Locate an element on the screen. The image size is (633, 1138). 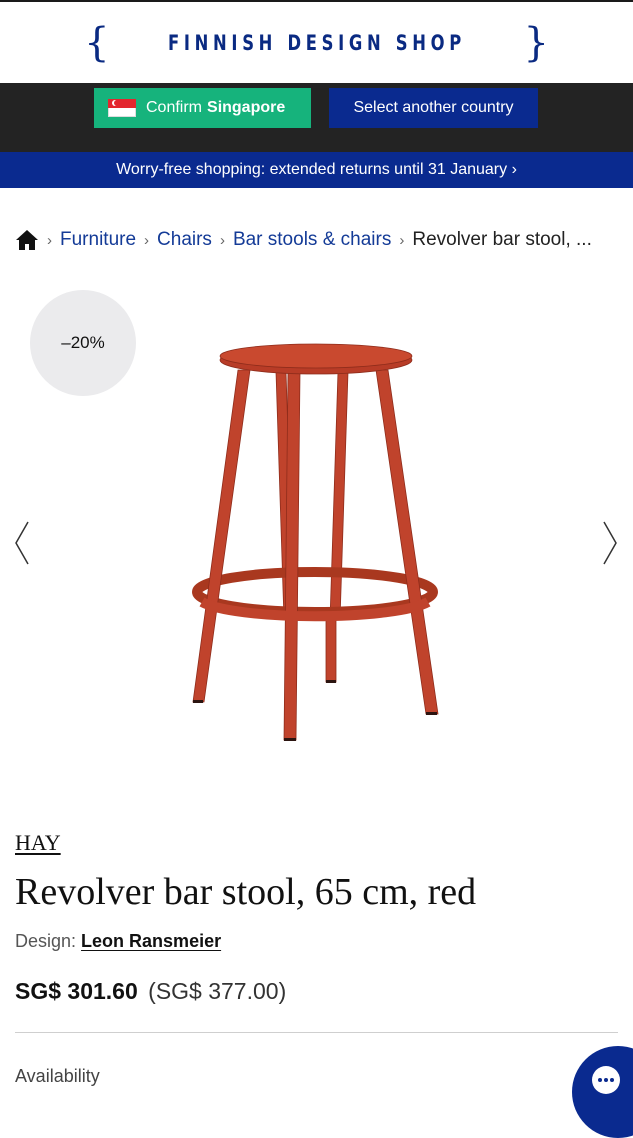
availability-label: Availability is located at coordinates (57, 1076).